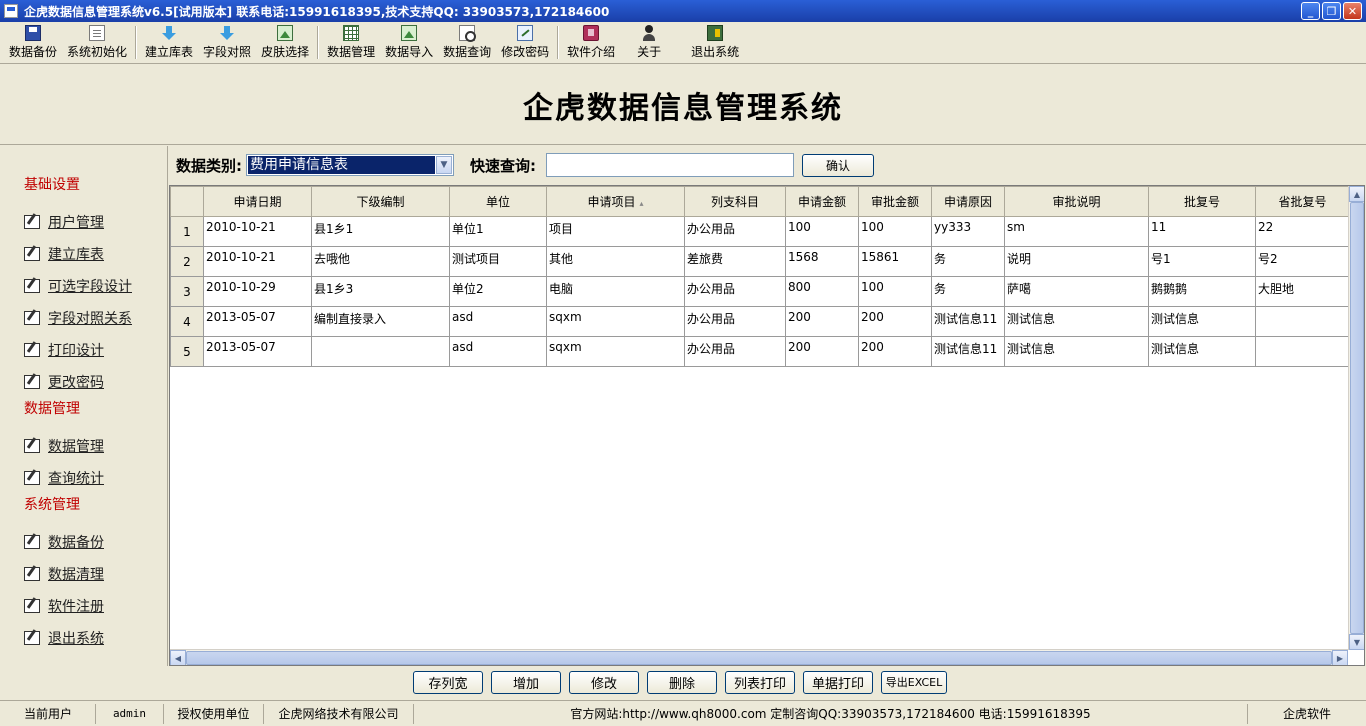 The image size is (1366, 726). Describe the element at coordinates (822, 261) in the screenshot. I see `table-cell: 1568` at that location.